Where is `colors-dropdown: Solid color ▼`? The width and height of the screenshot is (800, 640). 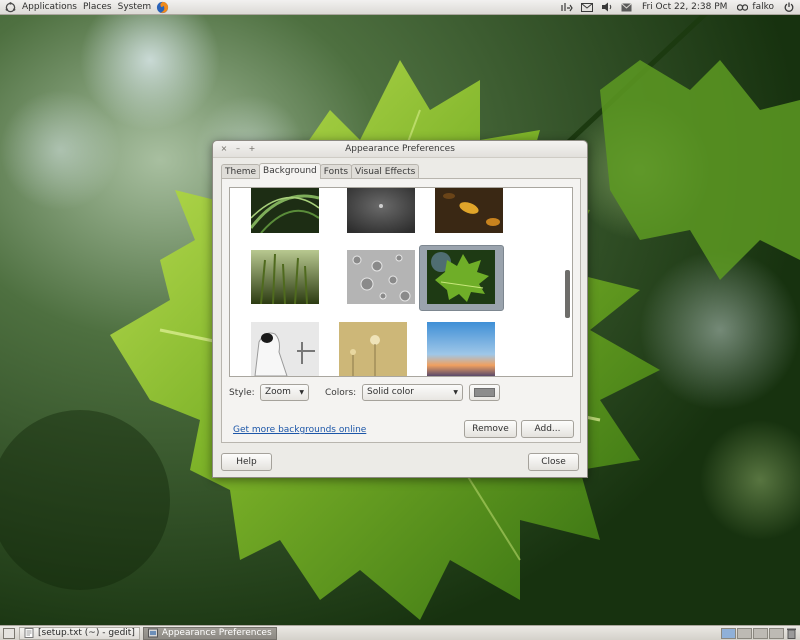
colors-dropdown: Solid color ▼ is located at coordinates (412, 392).